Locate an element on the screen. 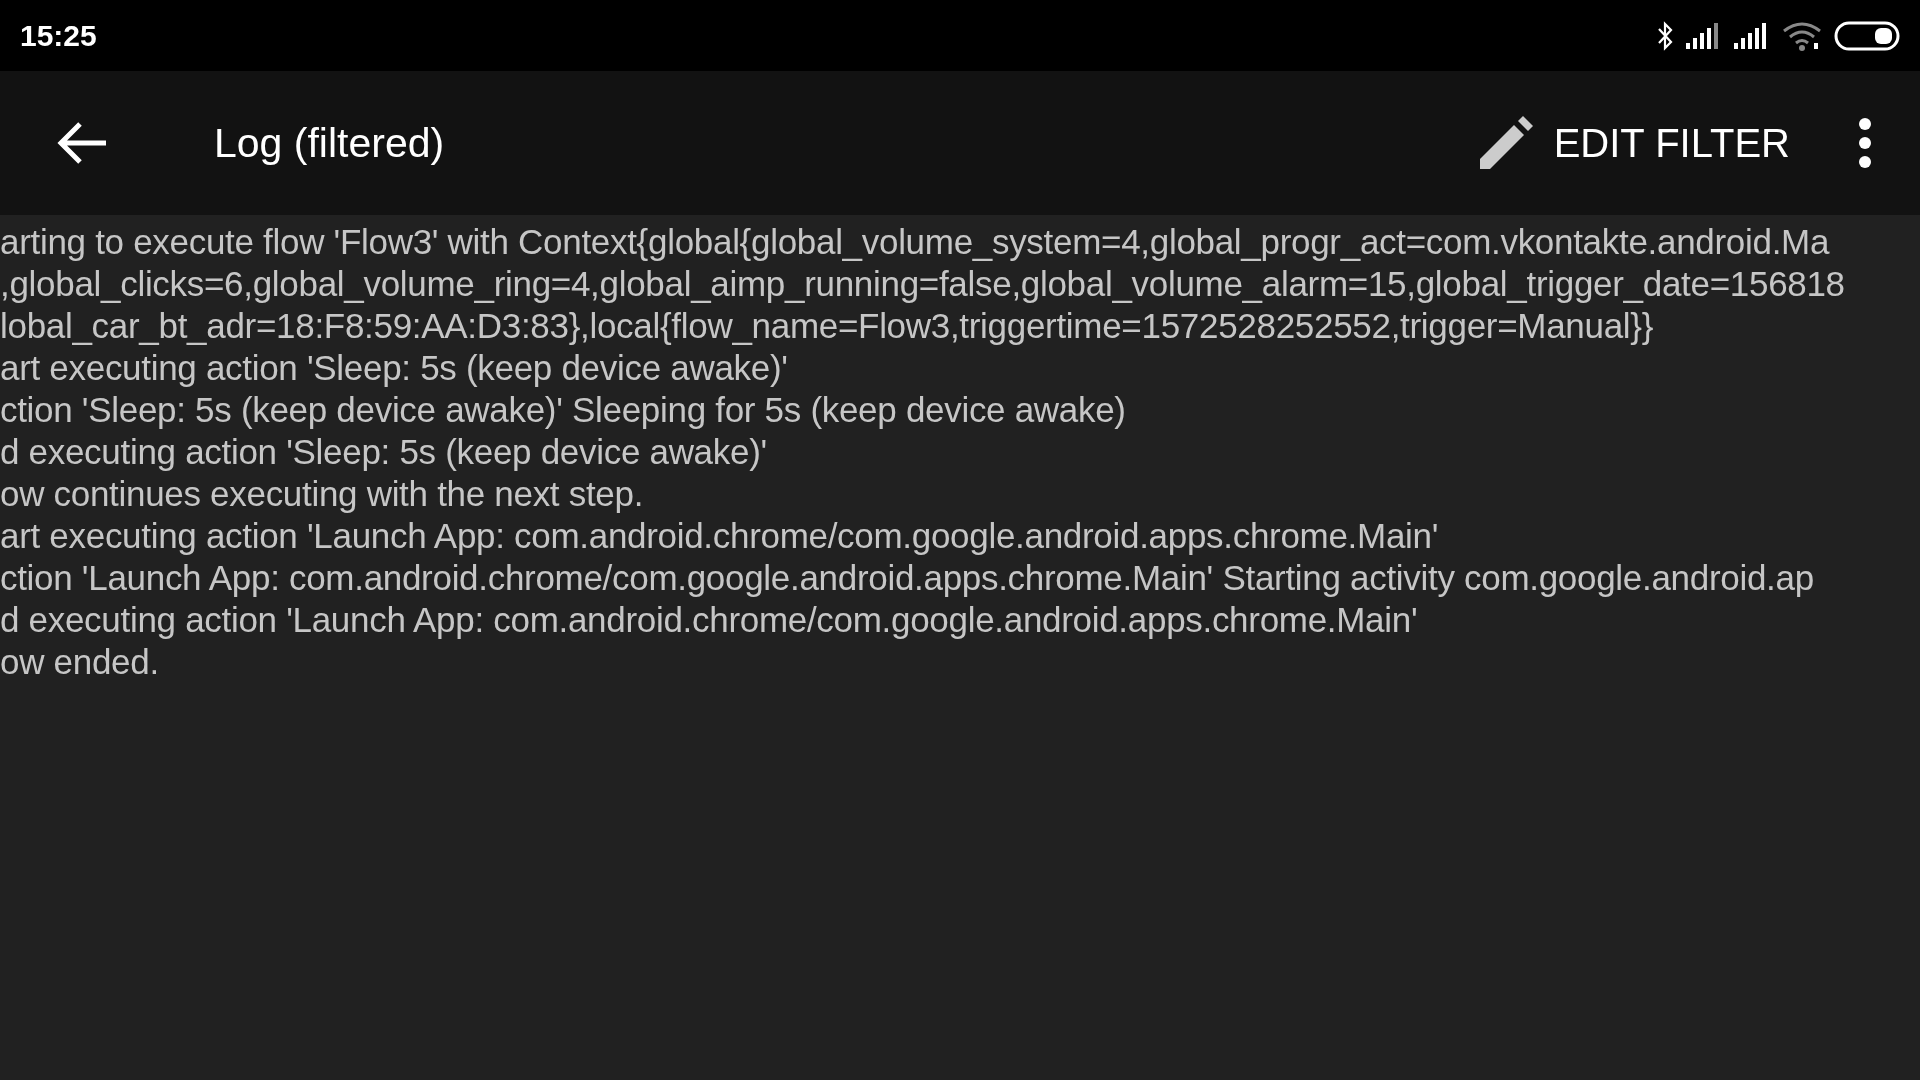 Image resolution: width=1920 pixels, height=1080 pixels. battery-icon is located at coordinates (1867, 35).